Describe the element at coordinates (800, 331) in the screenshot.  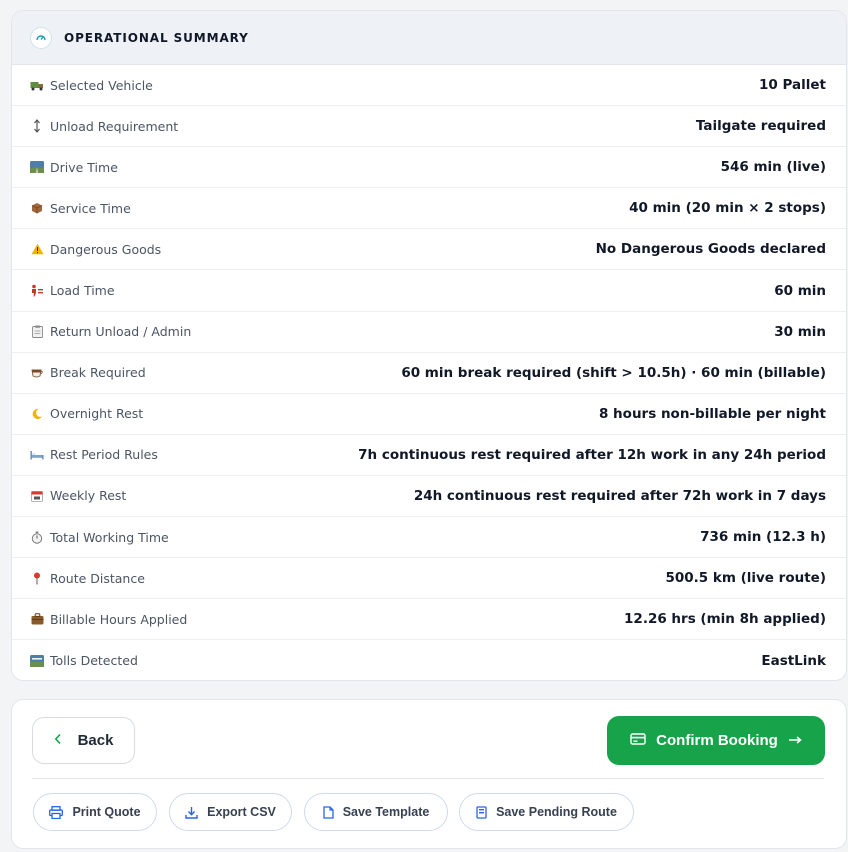
I see `row-value: 30 min` at that location.